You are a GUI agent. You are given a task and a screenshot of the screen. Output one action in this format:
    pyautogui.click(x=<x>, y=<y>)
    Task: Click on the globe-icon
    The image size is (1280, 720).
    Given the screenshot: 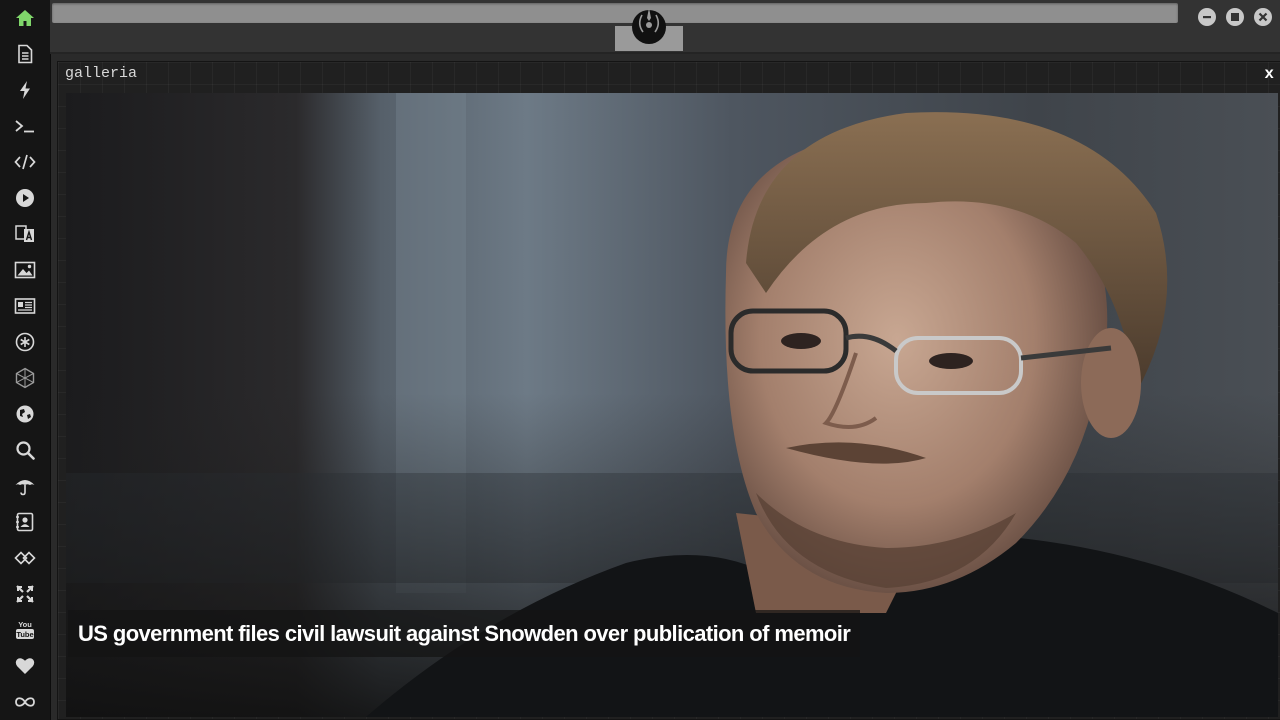 What is the action you would take?
    pyautogui.click(x=25, y=414)
    